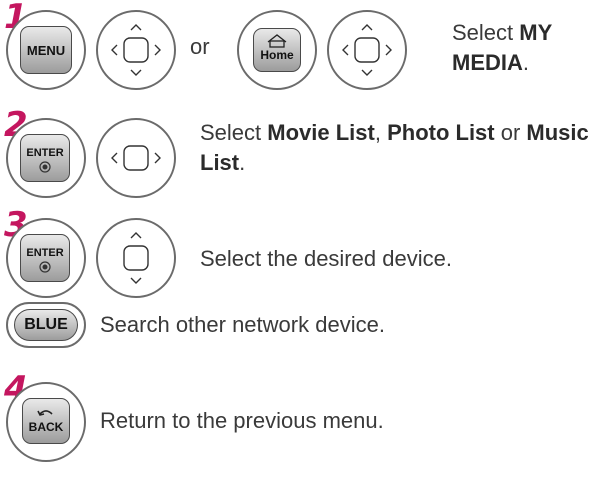  Describe the element at coordinates (136, 158) in the screenshot. I see `left-right-arrows-icon` at that location.